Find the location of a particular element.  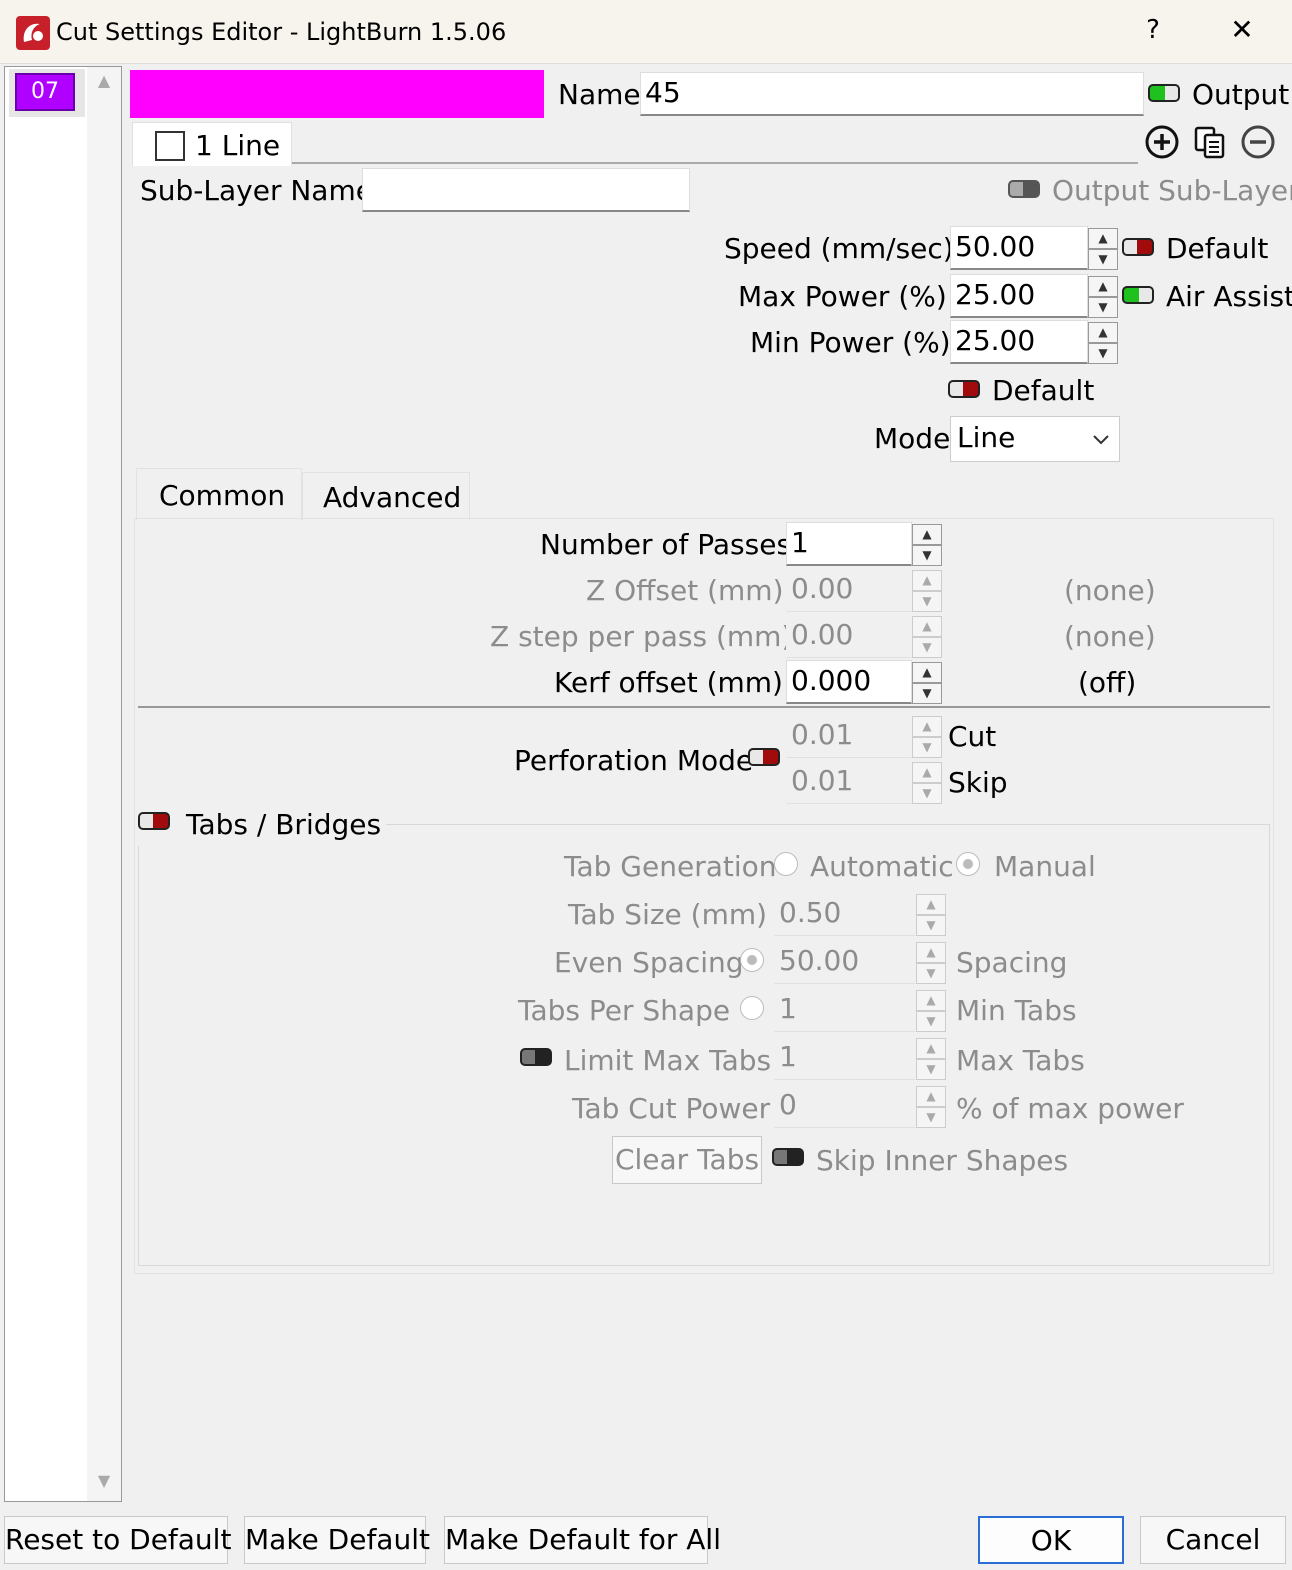

cancel-button: Cancel is located at coordinates (1213, 1540).